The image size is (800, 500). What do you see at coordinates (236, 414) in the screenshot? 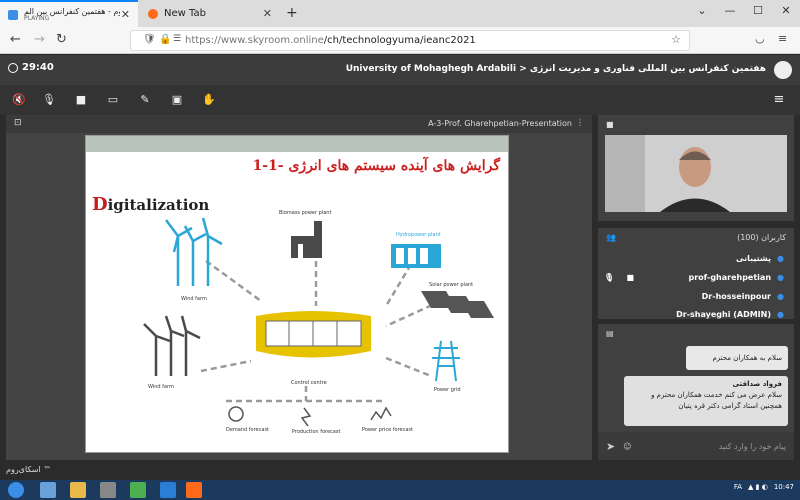
I see `demand-clock-icon` at bounding box center [236, 414].